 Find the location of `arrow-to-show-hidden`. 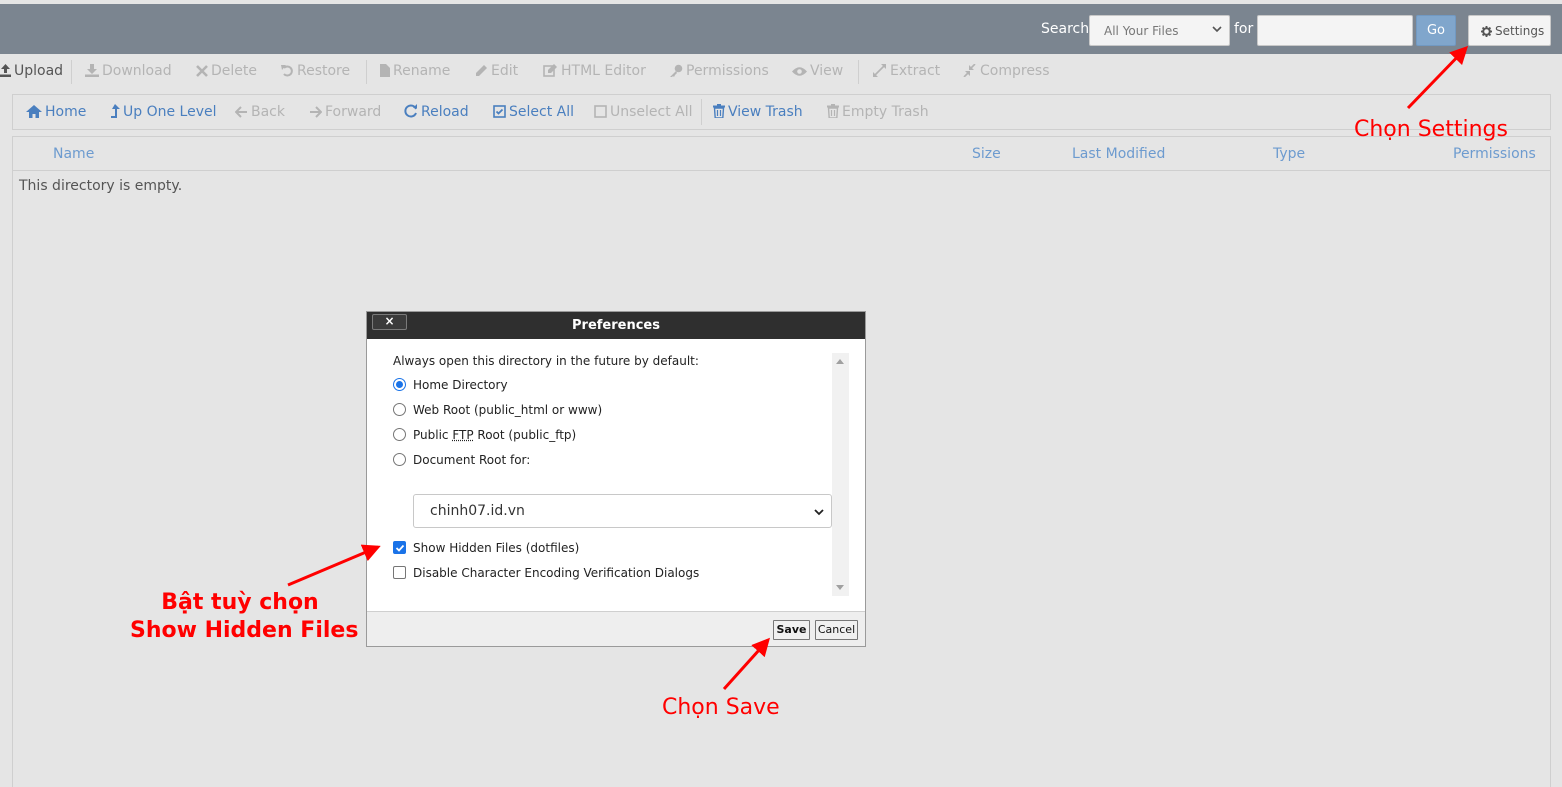

arrow-to-show-hidden is located at coordinates (334, 565).